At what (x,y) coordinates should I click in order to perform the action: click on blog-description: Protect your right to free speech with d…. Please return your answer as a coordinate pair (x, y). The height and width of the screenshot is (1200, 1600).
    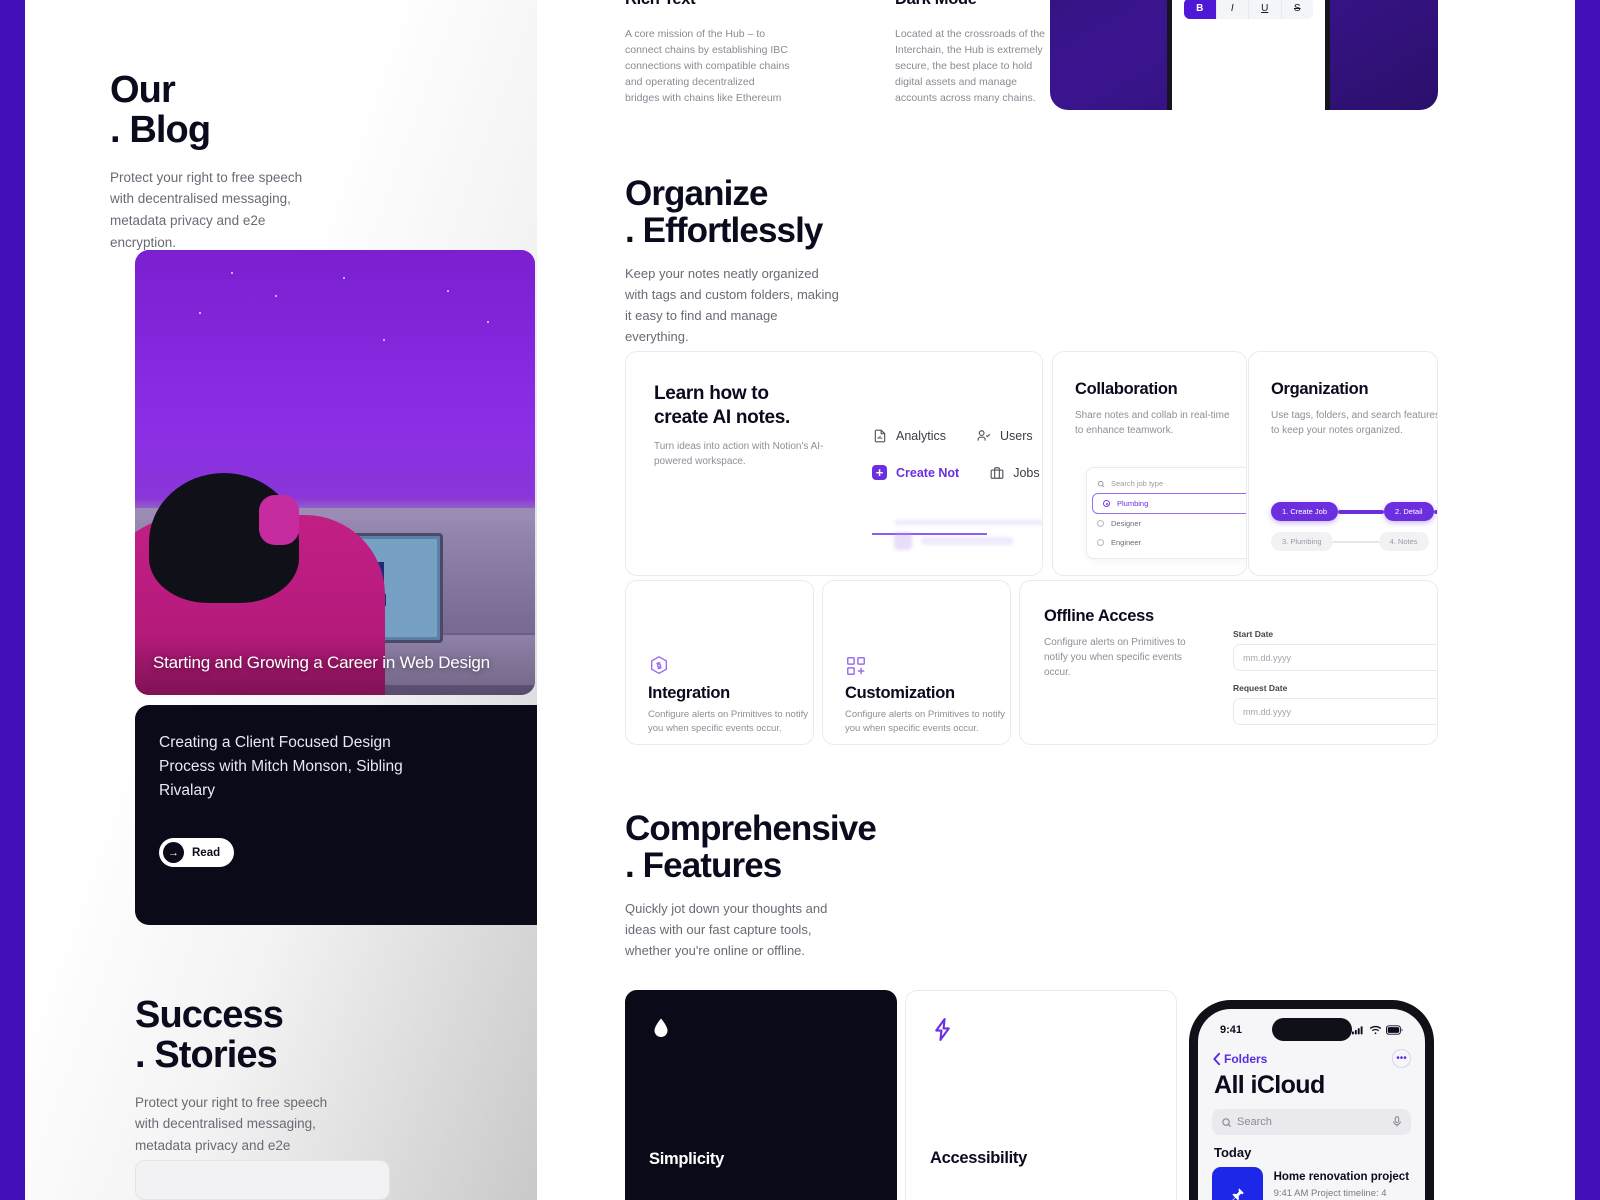
    Looking at the image, I should click on (206, 210).